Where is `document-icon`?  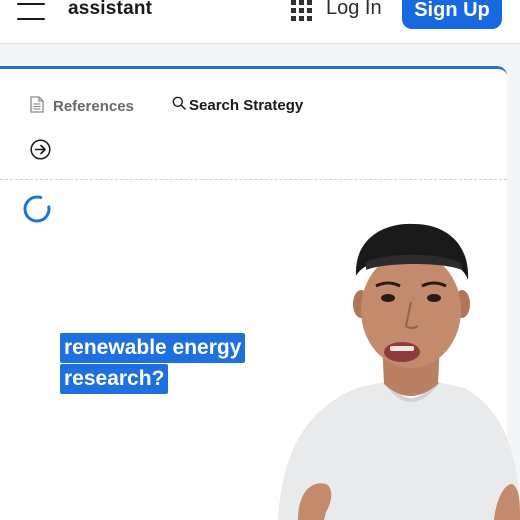 document-icon is located at coordinates (37, 106).